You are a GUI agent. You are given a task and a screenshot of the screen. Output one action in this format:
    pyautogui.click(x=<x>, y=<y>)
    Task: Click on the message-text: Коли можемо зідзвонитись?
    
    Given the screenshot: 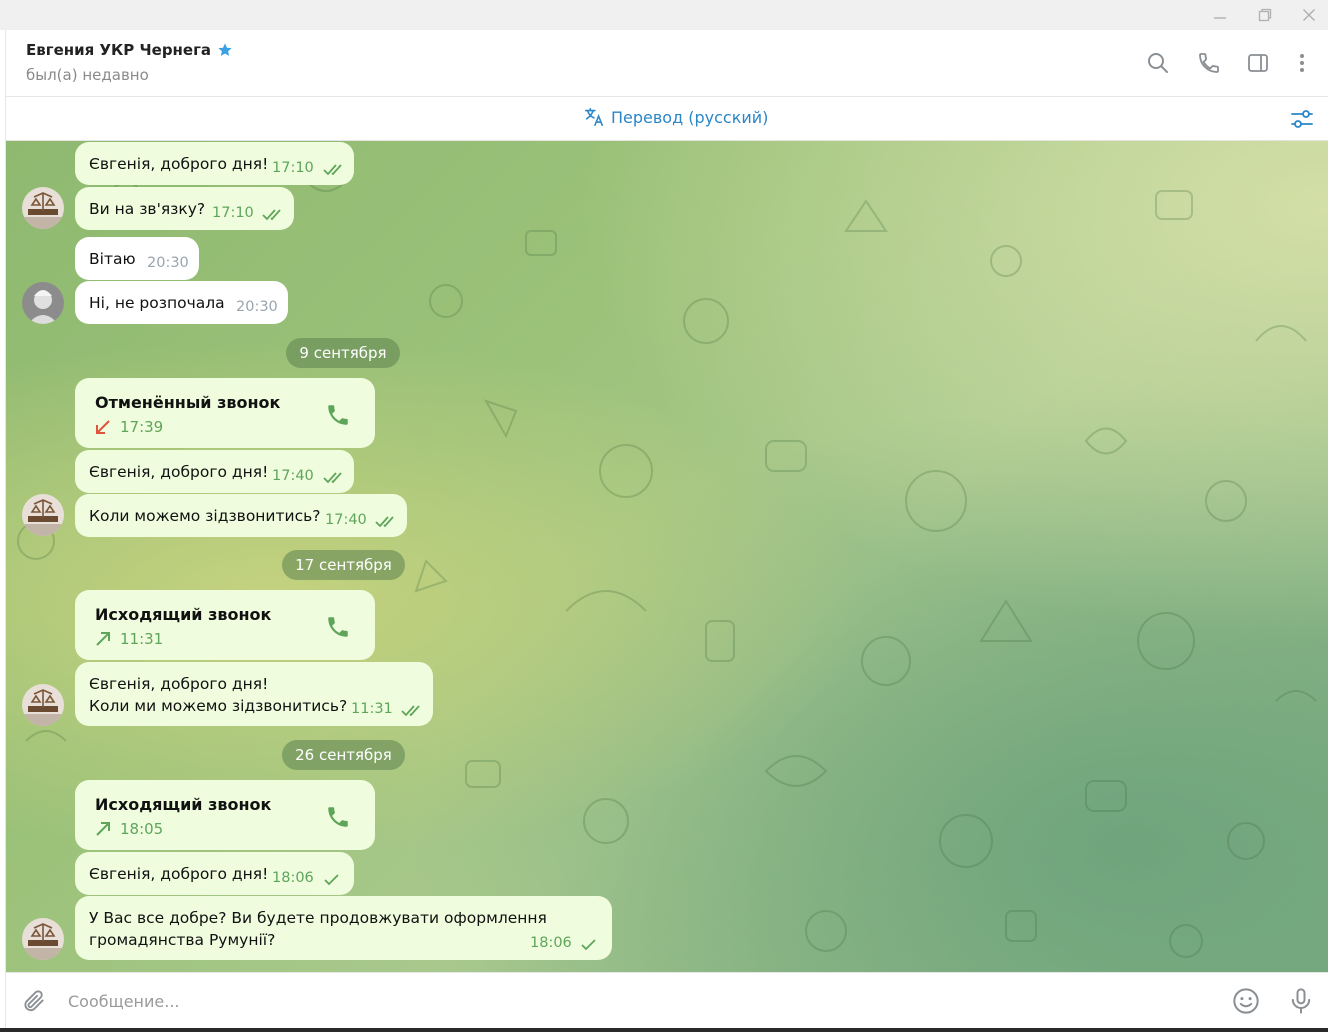 What is the action you would take?
    pyautogui.click(x=205, y=516)
    